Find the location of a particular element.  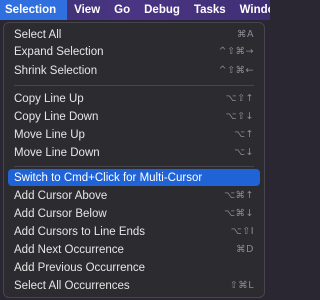

menu-item-add-cursors-line-ends: Add Cursors to Line Ends ⌥⇧I is located at coordinates (134, 231).